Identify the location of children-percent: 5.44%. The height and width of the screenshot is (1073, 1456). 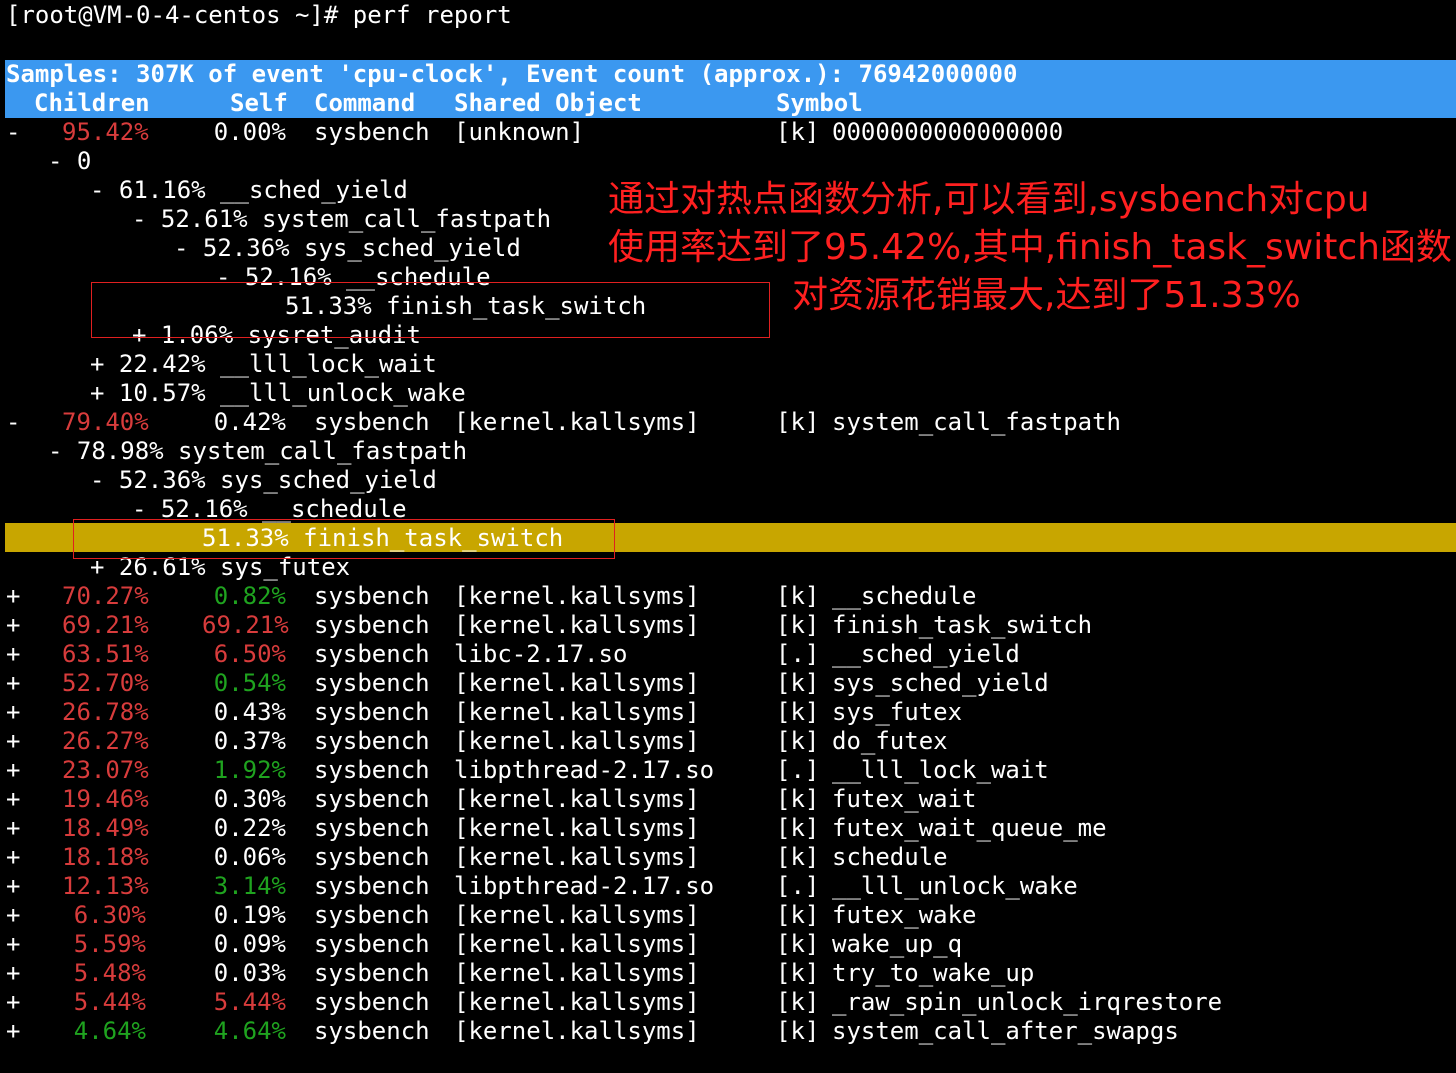
(109, 1002).